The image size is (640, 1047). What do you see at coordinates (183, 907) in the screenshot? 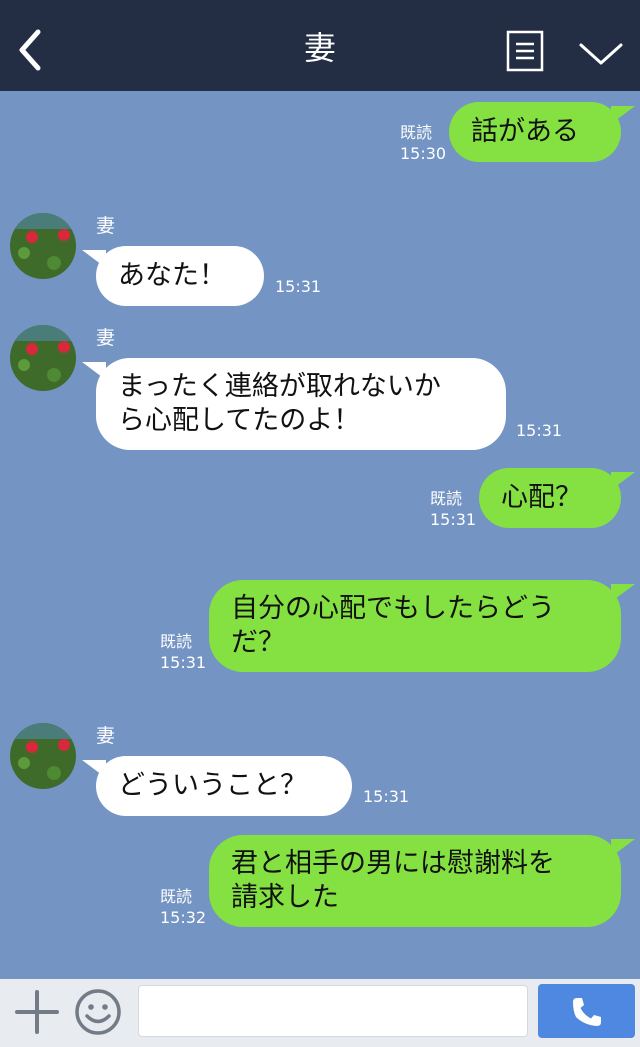
I see `message-meta: 既読 15:32` at bounding box center [183, 907].